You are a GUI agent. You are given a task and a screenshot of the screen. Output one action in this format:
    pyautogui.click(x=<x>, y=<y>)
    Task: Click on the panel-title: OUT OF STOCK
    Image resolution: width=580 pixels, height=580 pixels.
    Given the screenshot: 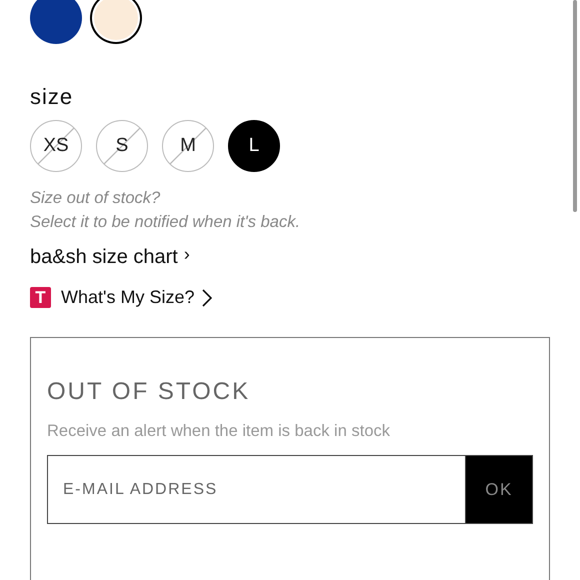 What is the action you would take?
    pyautogui.click(x=149, y=392)
    